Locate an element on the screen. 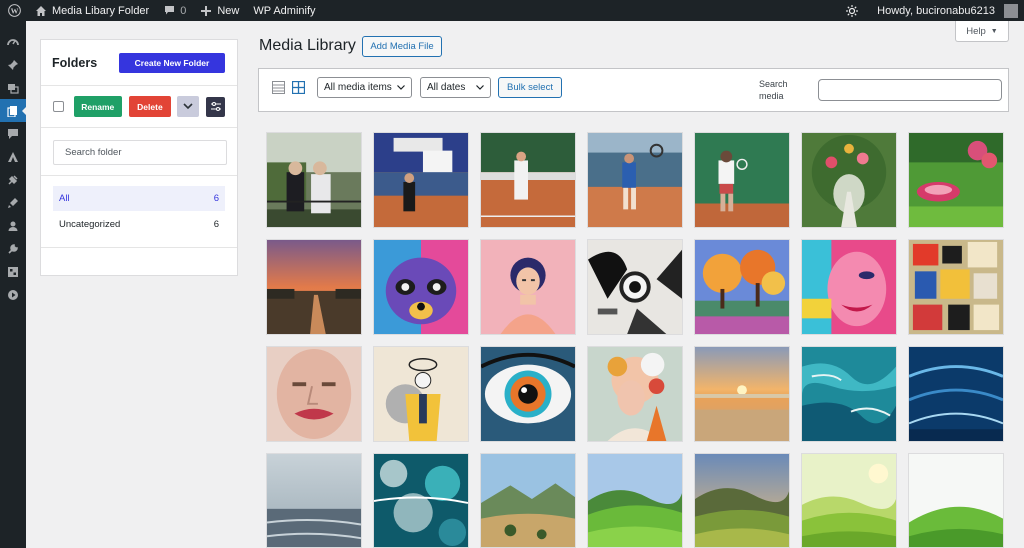  new-label: New is located at coordinates (228, 10).